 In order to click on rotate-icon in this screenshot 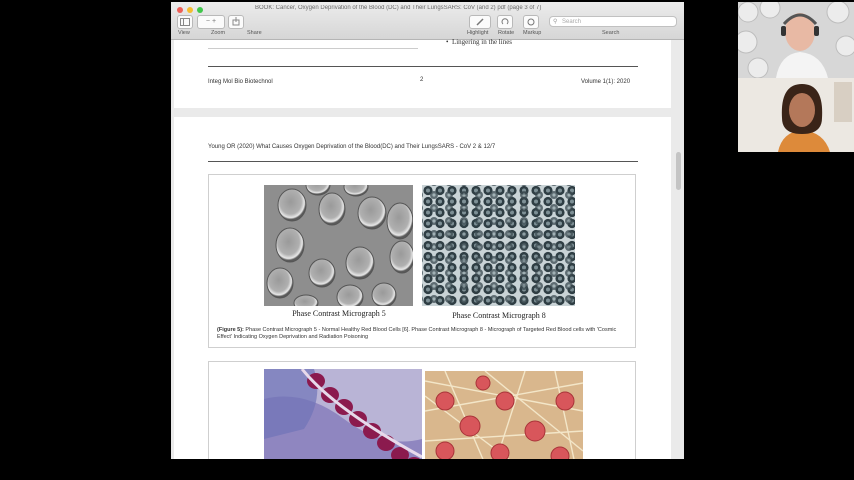, I will do `click(505, 21)`.